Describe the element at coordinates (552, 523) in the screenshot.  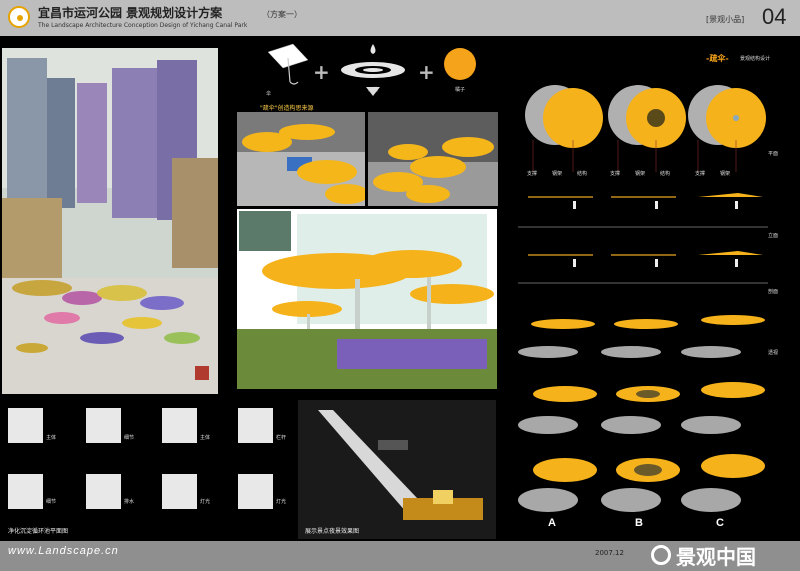
I see `column-letter: A` at that location.